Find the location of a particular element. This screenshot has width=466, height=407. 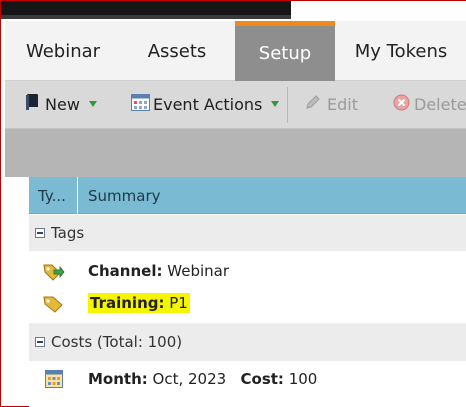

grid-header: Ty... Summary is located at coordinates (247, 195).